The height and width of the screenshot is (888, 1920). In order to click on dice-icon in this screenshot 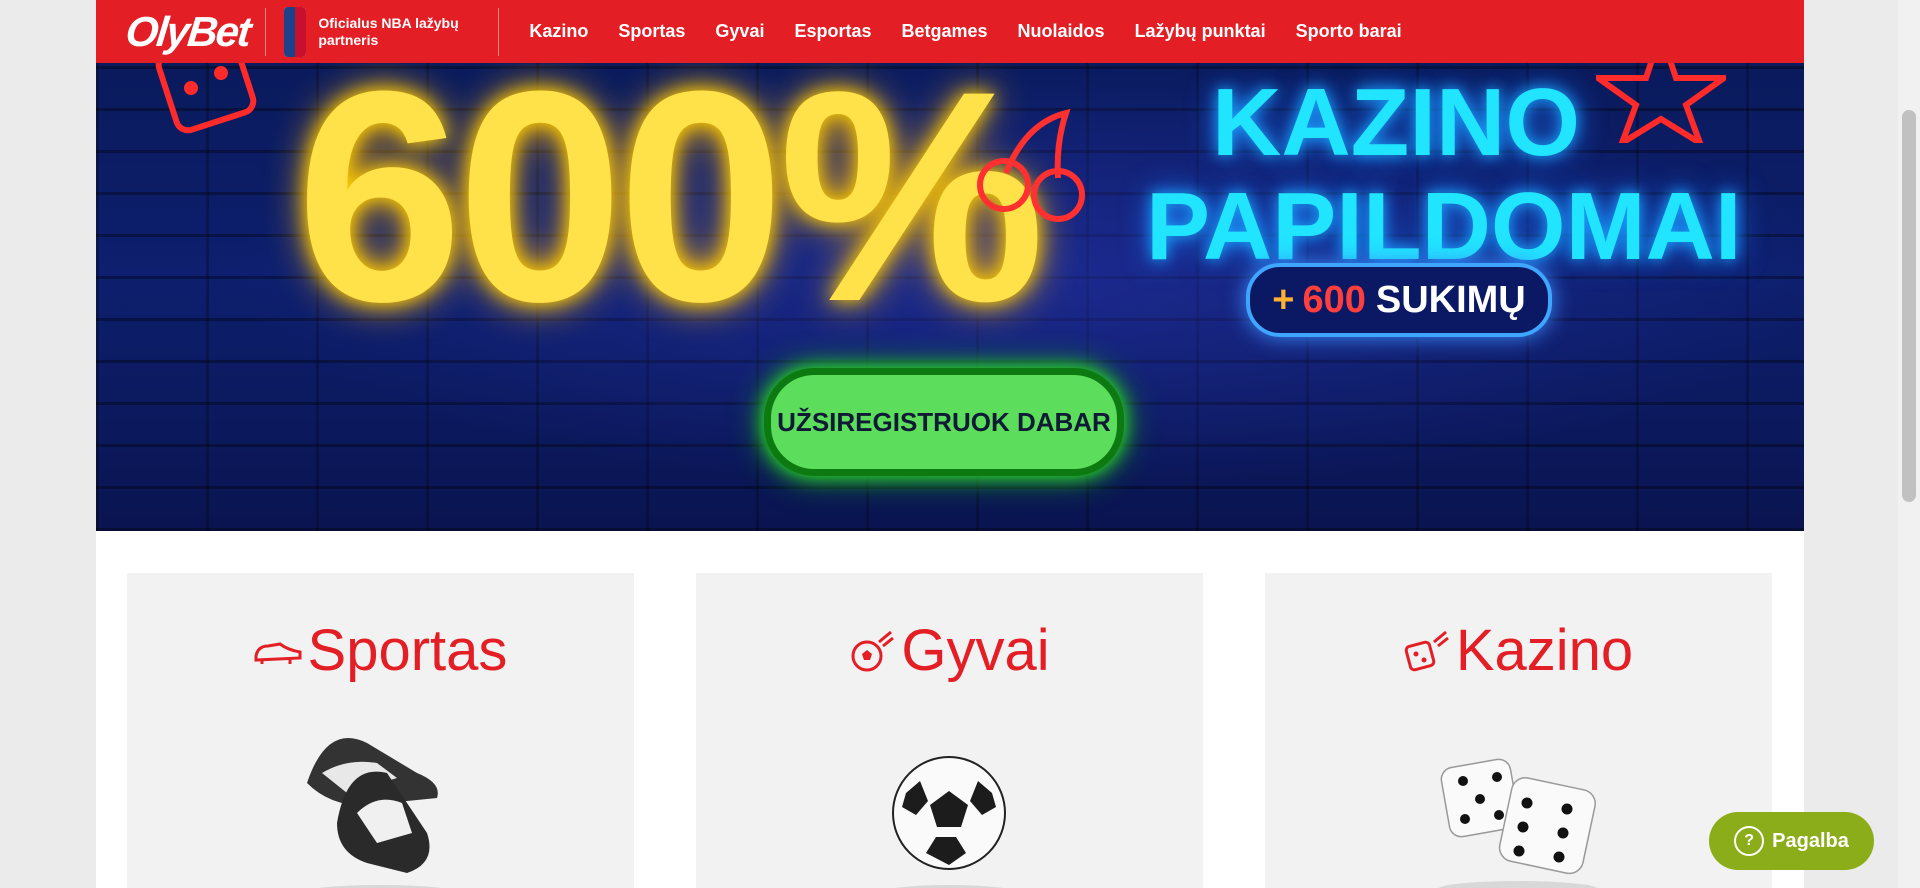, I will do `click(1426, 650)`.